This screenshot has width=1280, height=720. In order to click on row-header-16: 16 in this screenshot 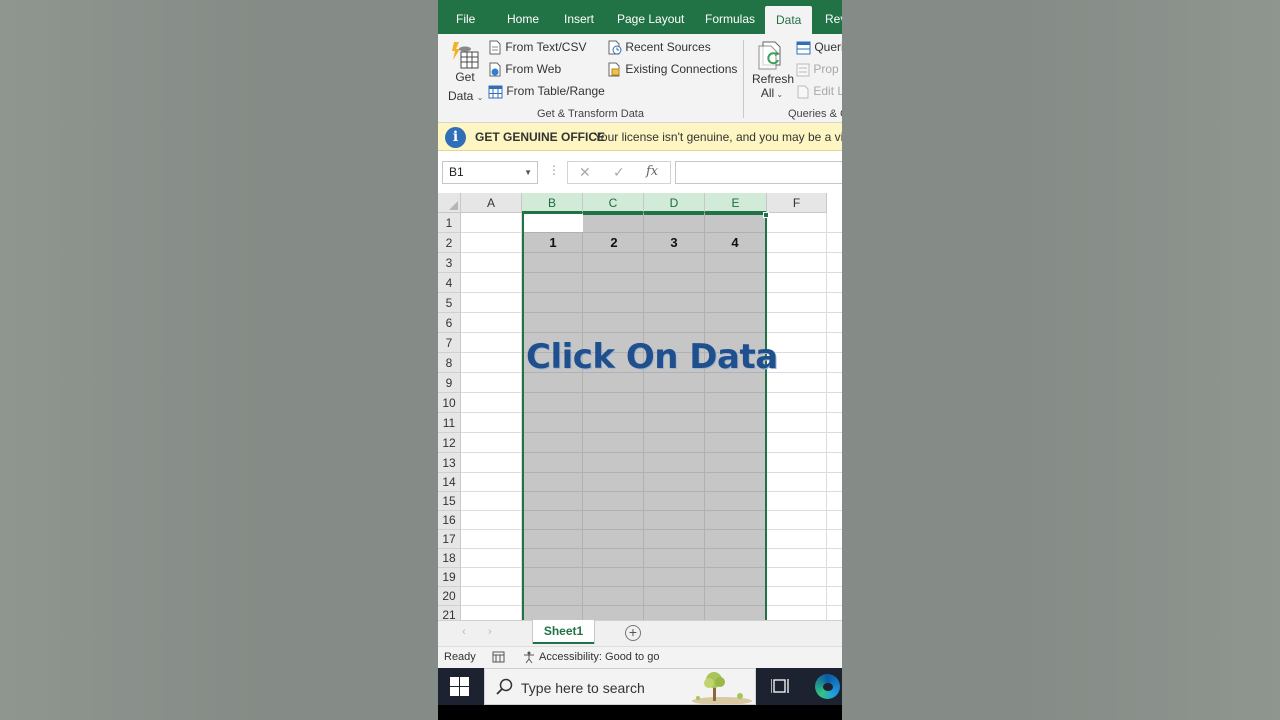, I will do `click(449, 520)`.